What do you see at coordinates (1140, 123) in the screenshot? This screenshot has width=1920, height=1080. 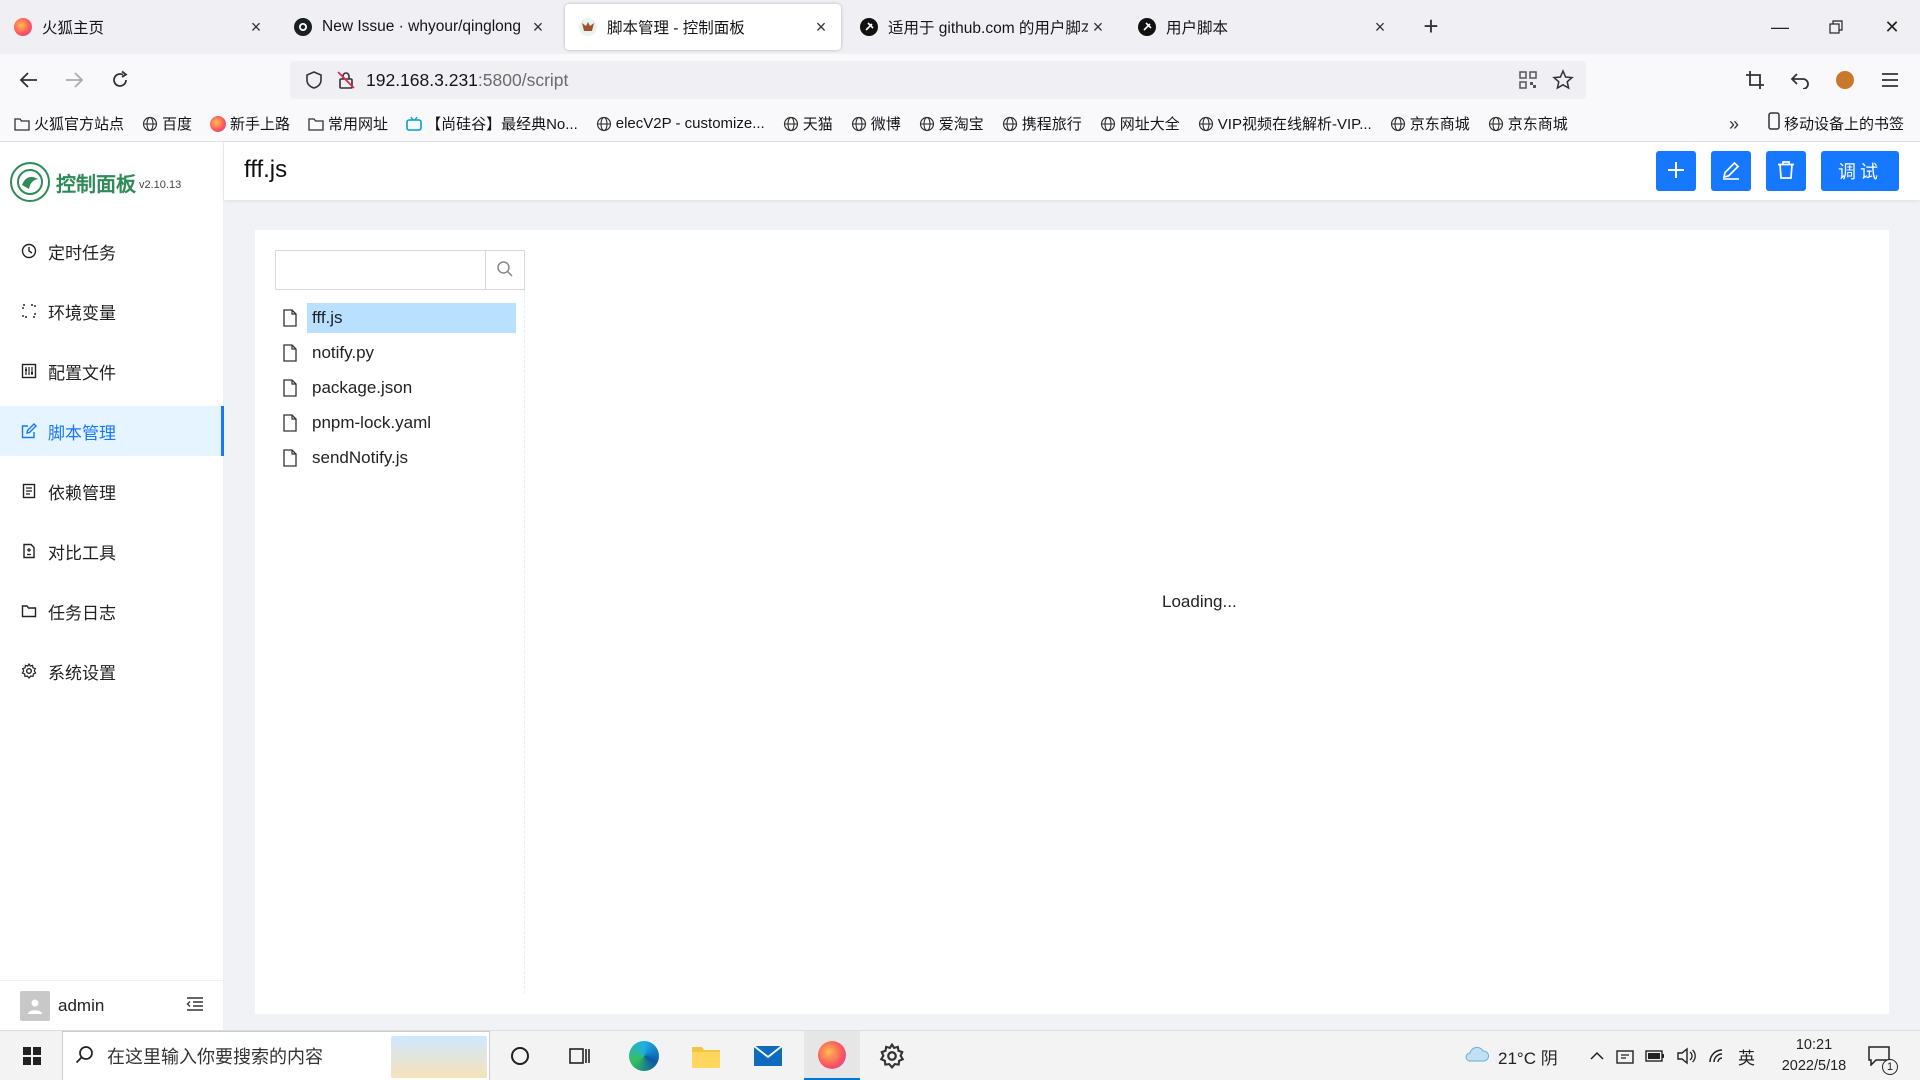 I see `bookmark-item: 网址大全` at bounding box center [1140, 123].